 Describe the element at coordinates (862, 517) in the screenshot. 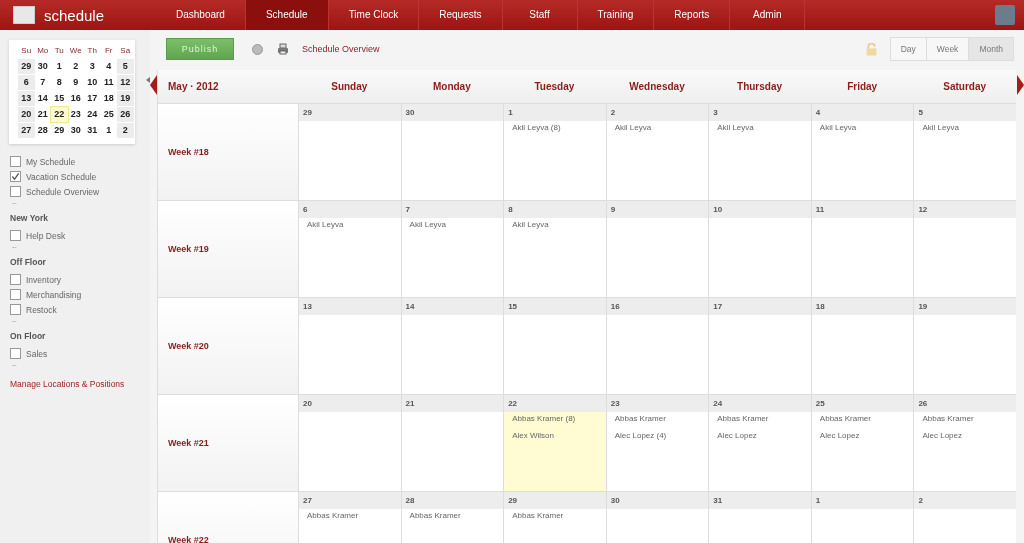

I see `day-cell: 1` at that location.